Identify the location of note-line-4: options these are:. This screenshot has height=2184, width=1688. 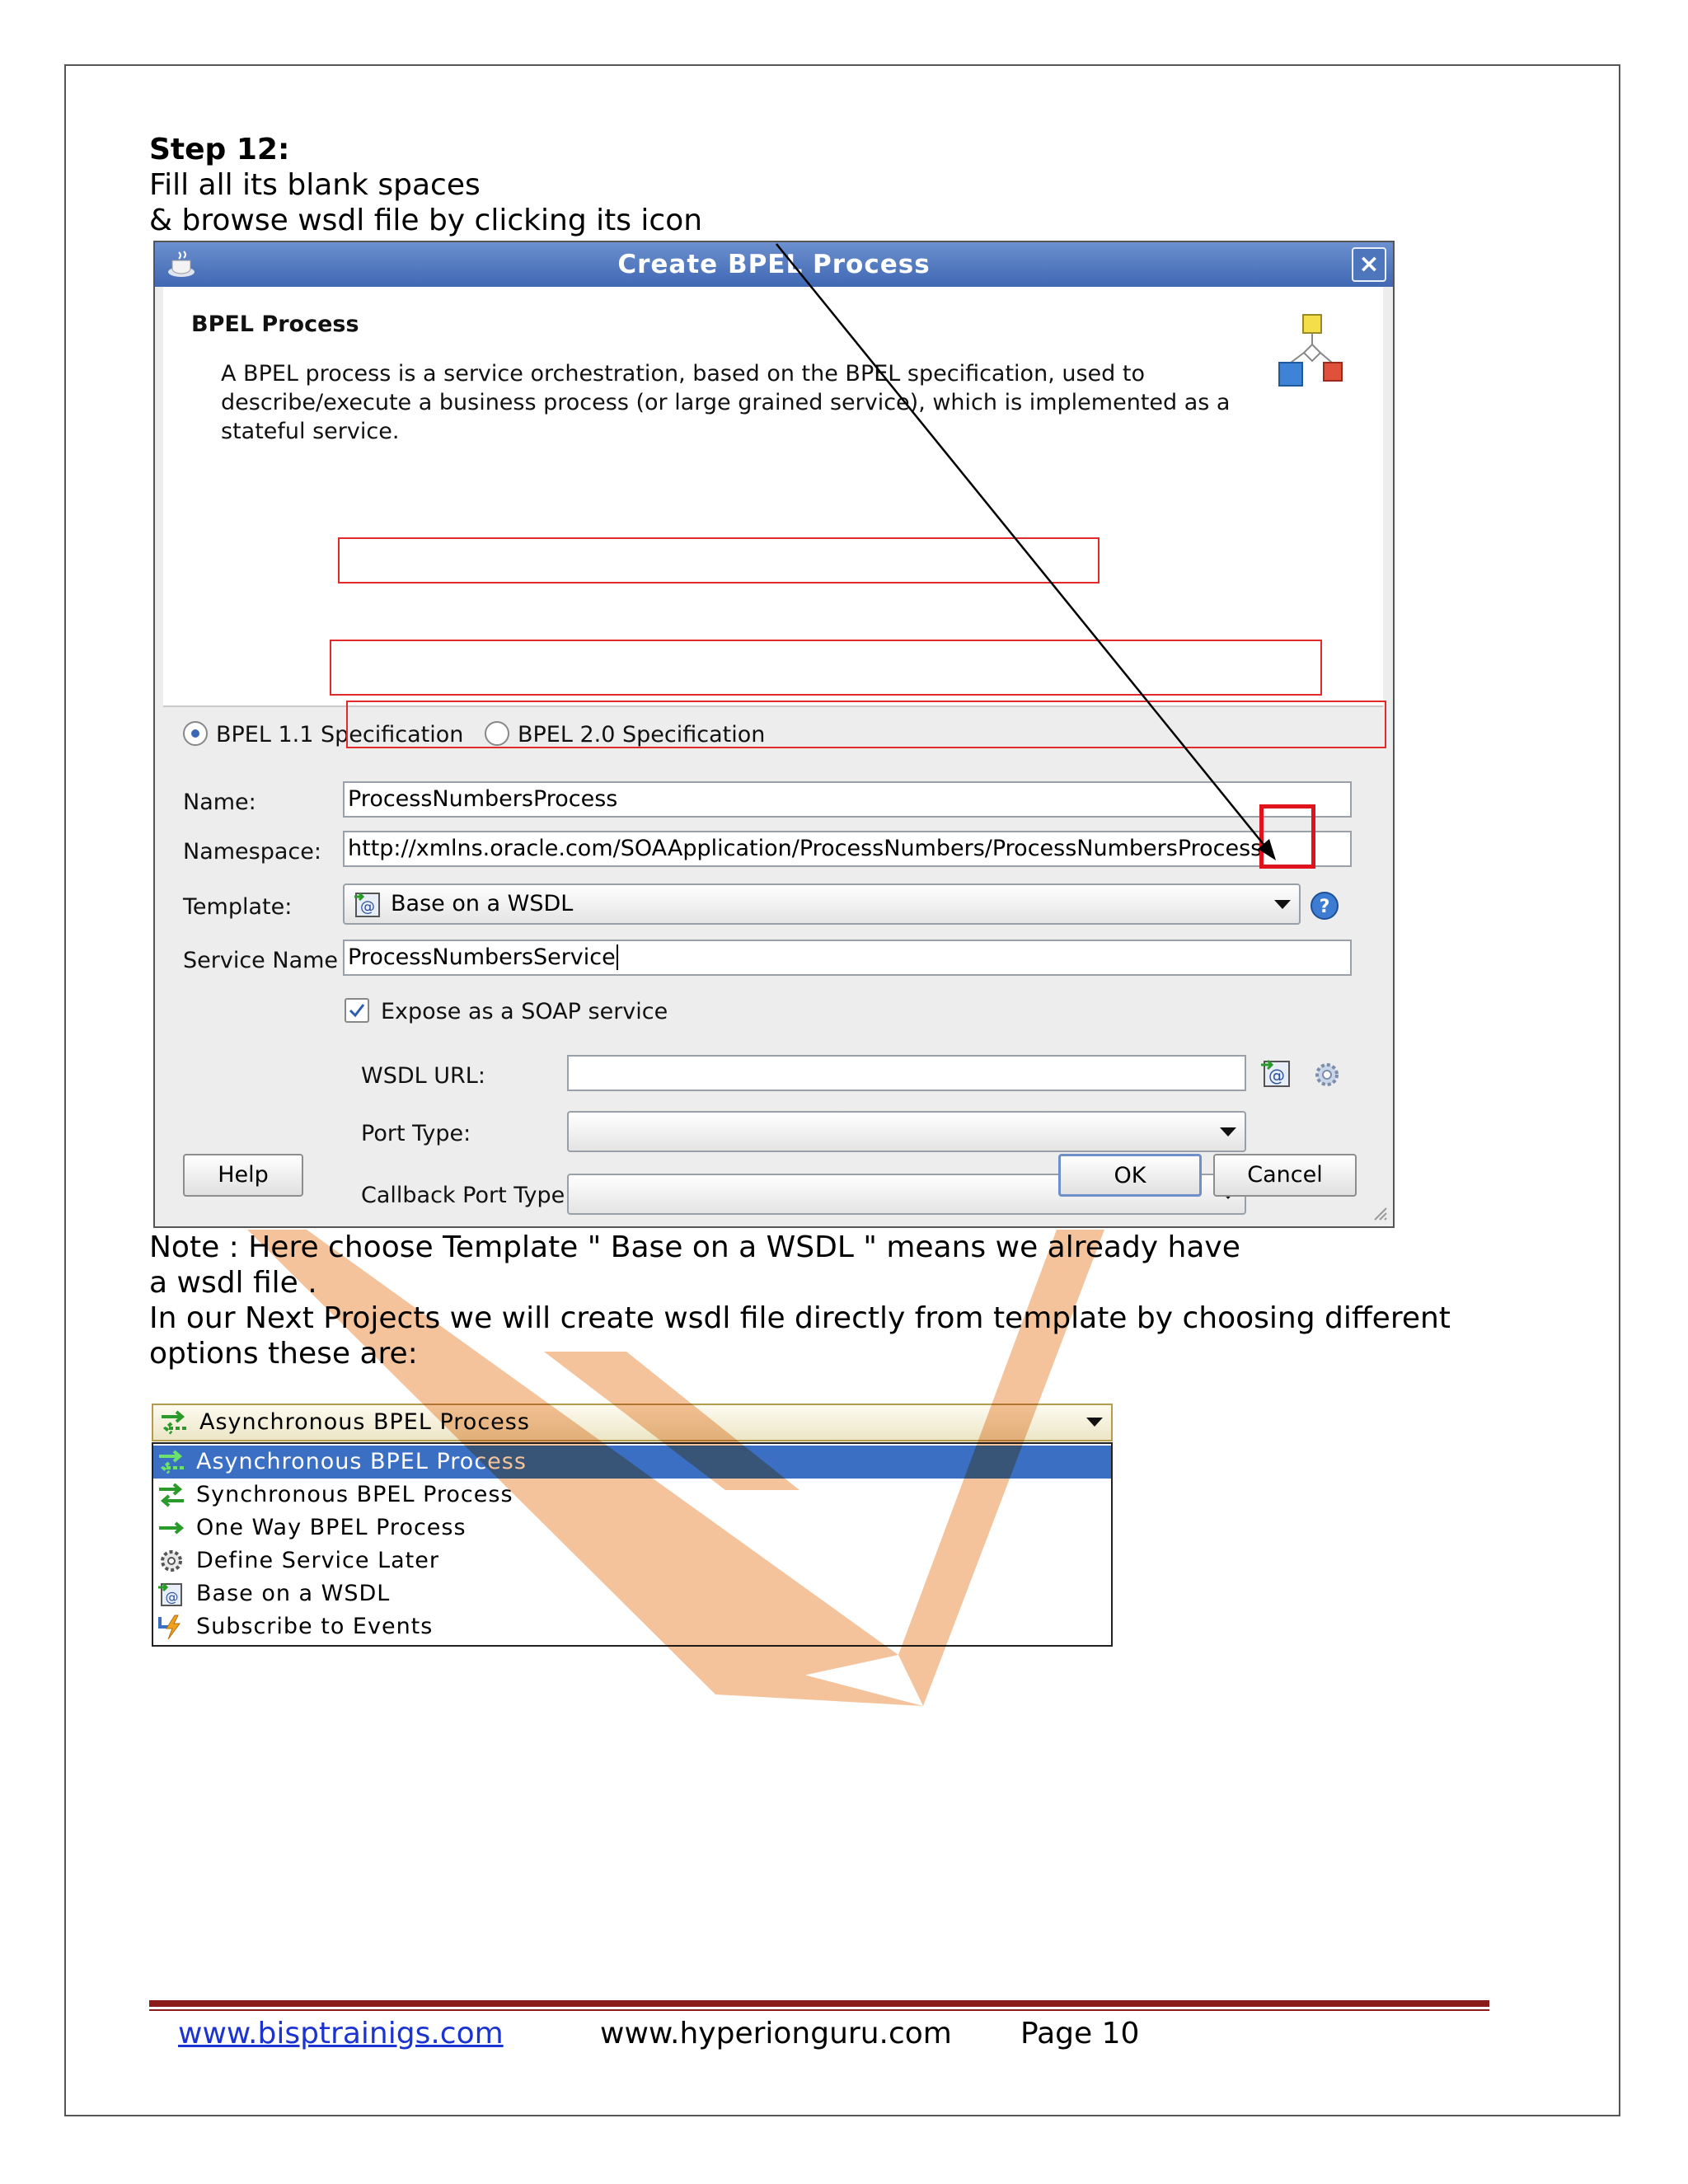
(283, 1354).